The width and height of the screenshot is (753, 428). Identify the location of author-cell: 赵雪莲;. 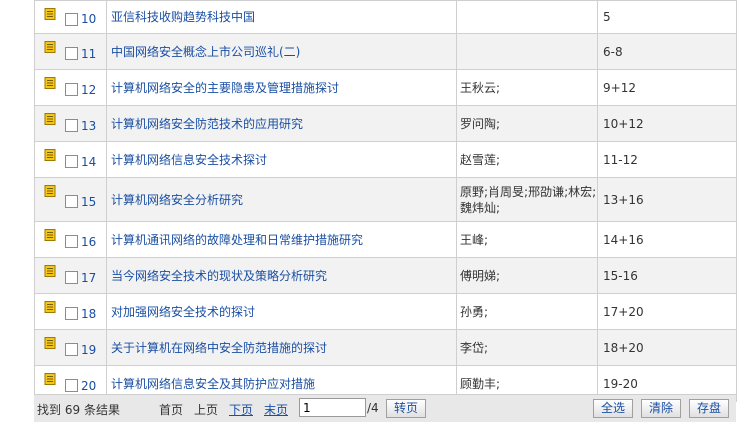
(527, 159).